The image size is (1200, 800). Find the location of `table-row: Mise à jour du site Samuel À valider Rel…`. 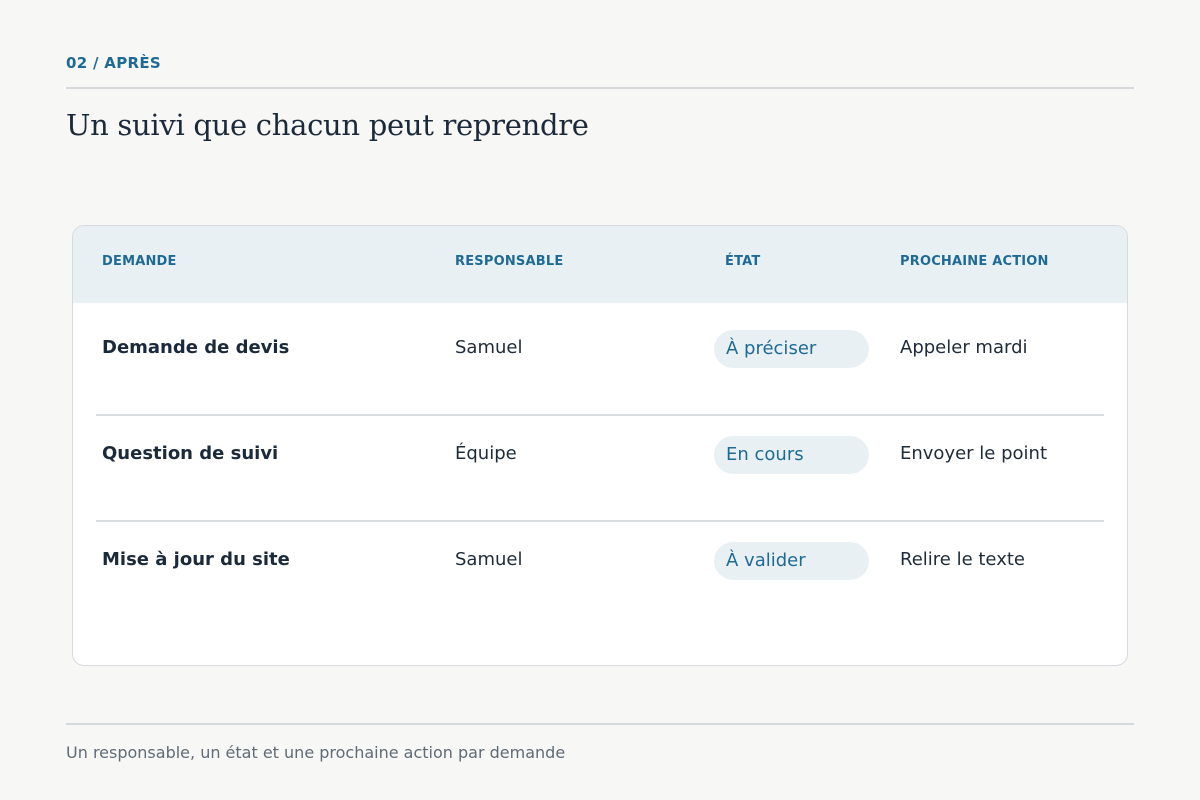

table-row: Mise à jour du site Samuel À valider Rel… is located at coordinates (600, 575).